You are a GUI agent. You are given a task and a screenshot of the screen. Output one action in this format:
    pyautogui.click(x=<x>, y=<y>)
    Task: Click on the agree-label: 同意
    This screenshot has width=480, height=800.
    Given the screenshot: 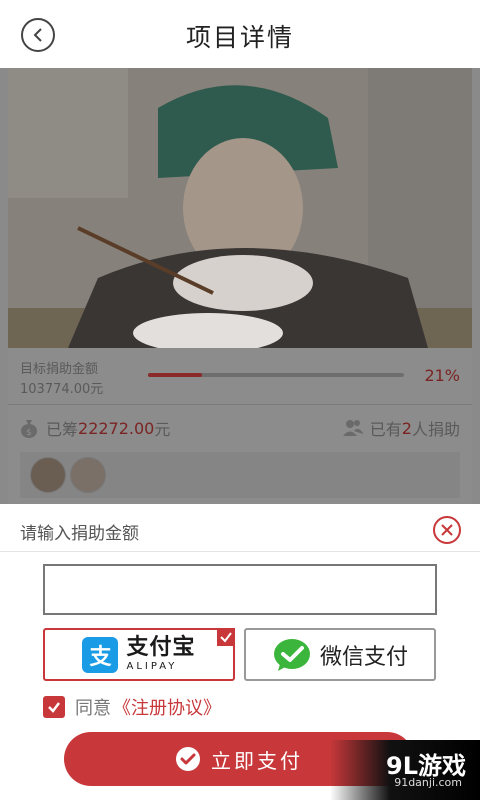 What is the action you would take?
    pyautogui.click(x=93, y=708)
    